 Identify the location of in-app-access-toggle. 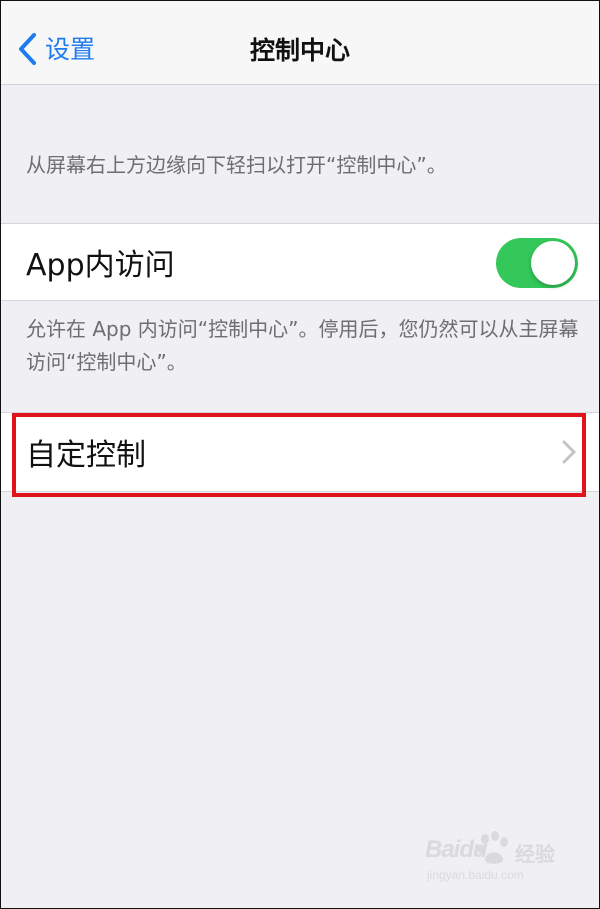
(537, 263).